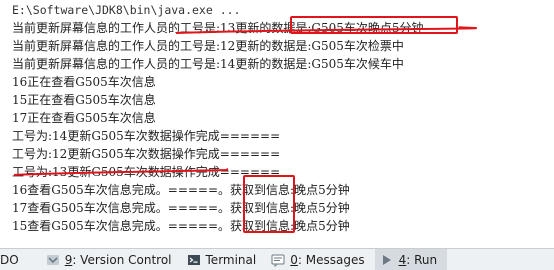 Image resolution: width=554 pixels, height=270 pixels. I want to click on underline-annotation, so click(121, 172).